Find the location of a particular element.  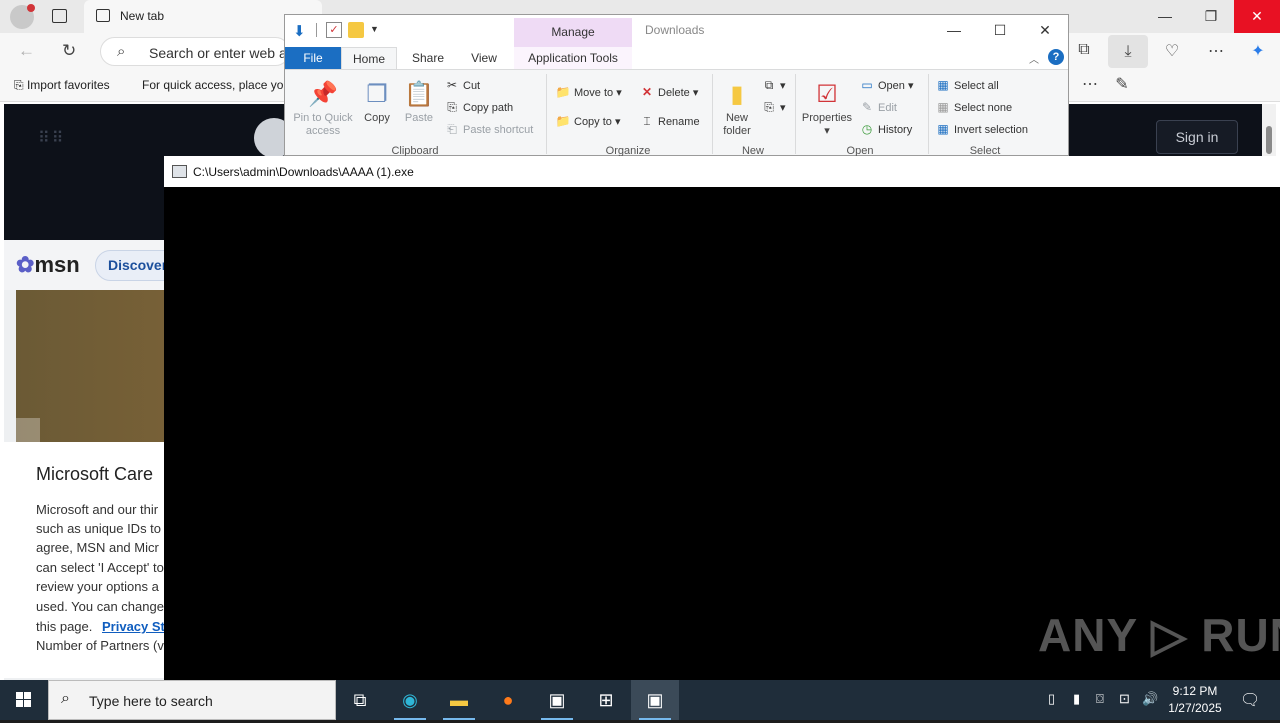

easy-access-button: ⎘ ▾ is located at coordinates (773, 107).